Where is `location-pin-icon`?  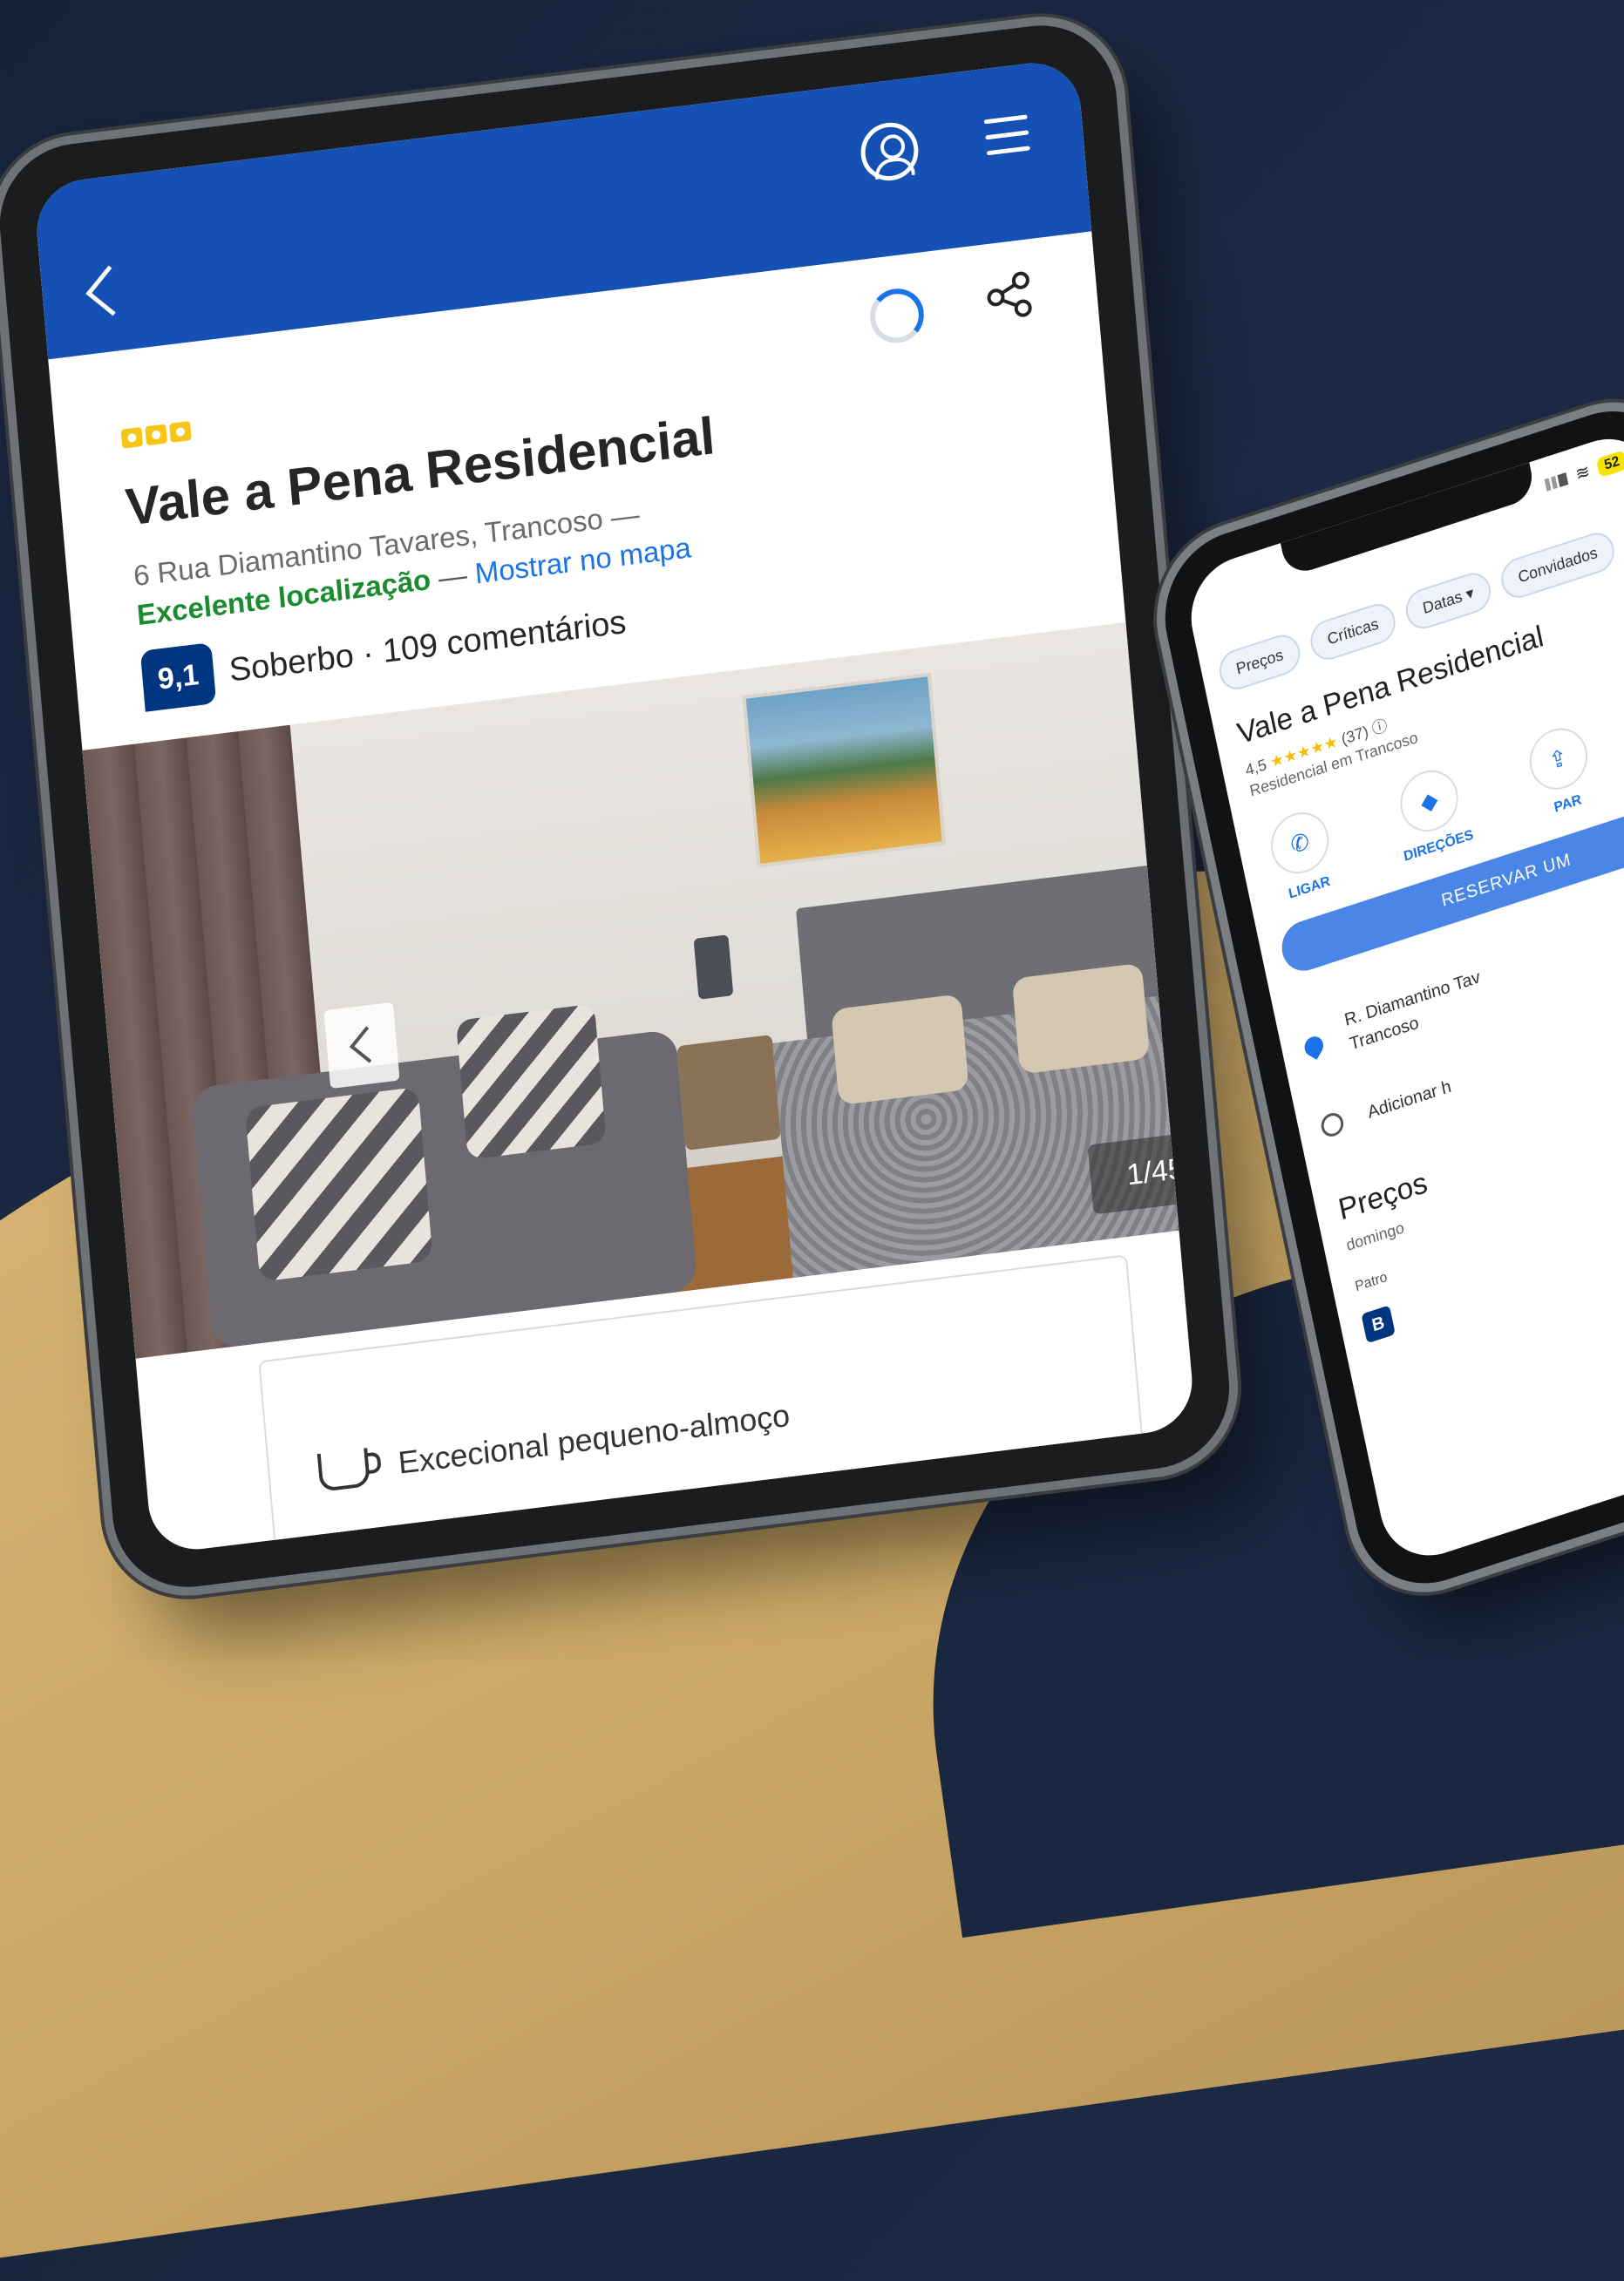 location-pin-icon is located at coordinates (1314, 1046).